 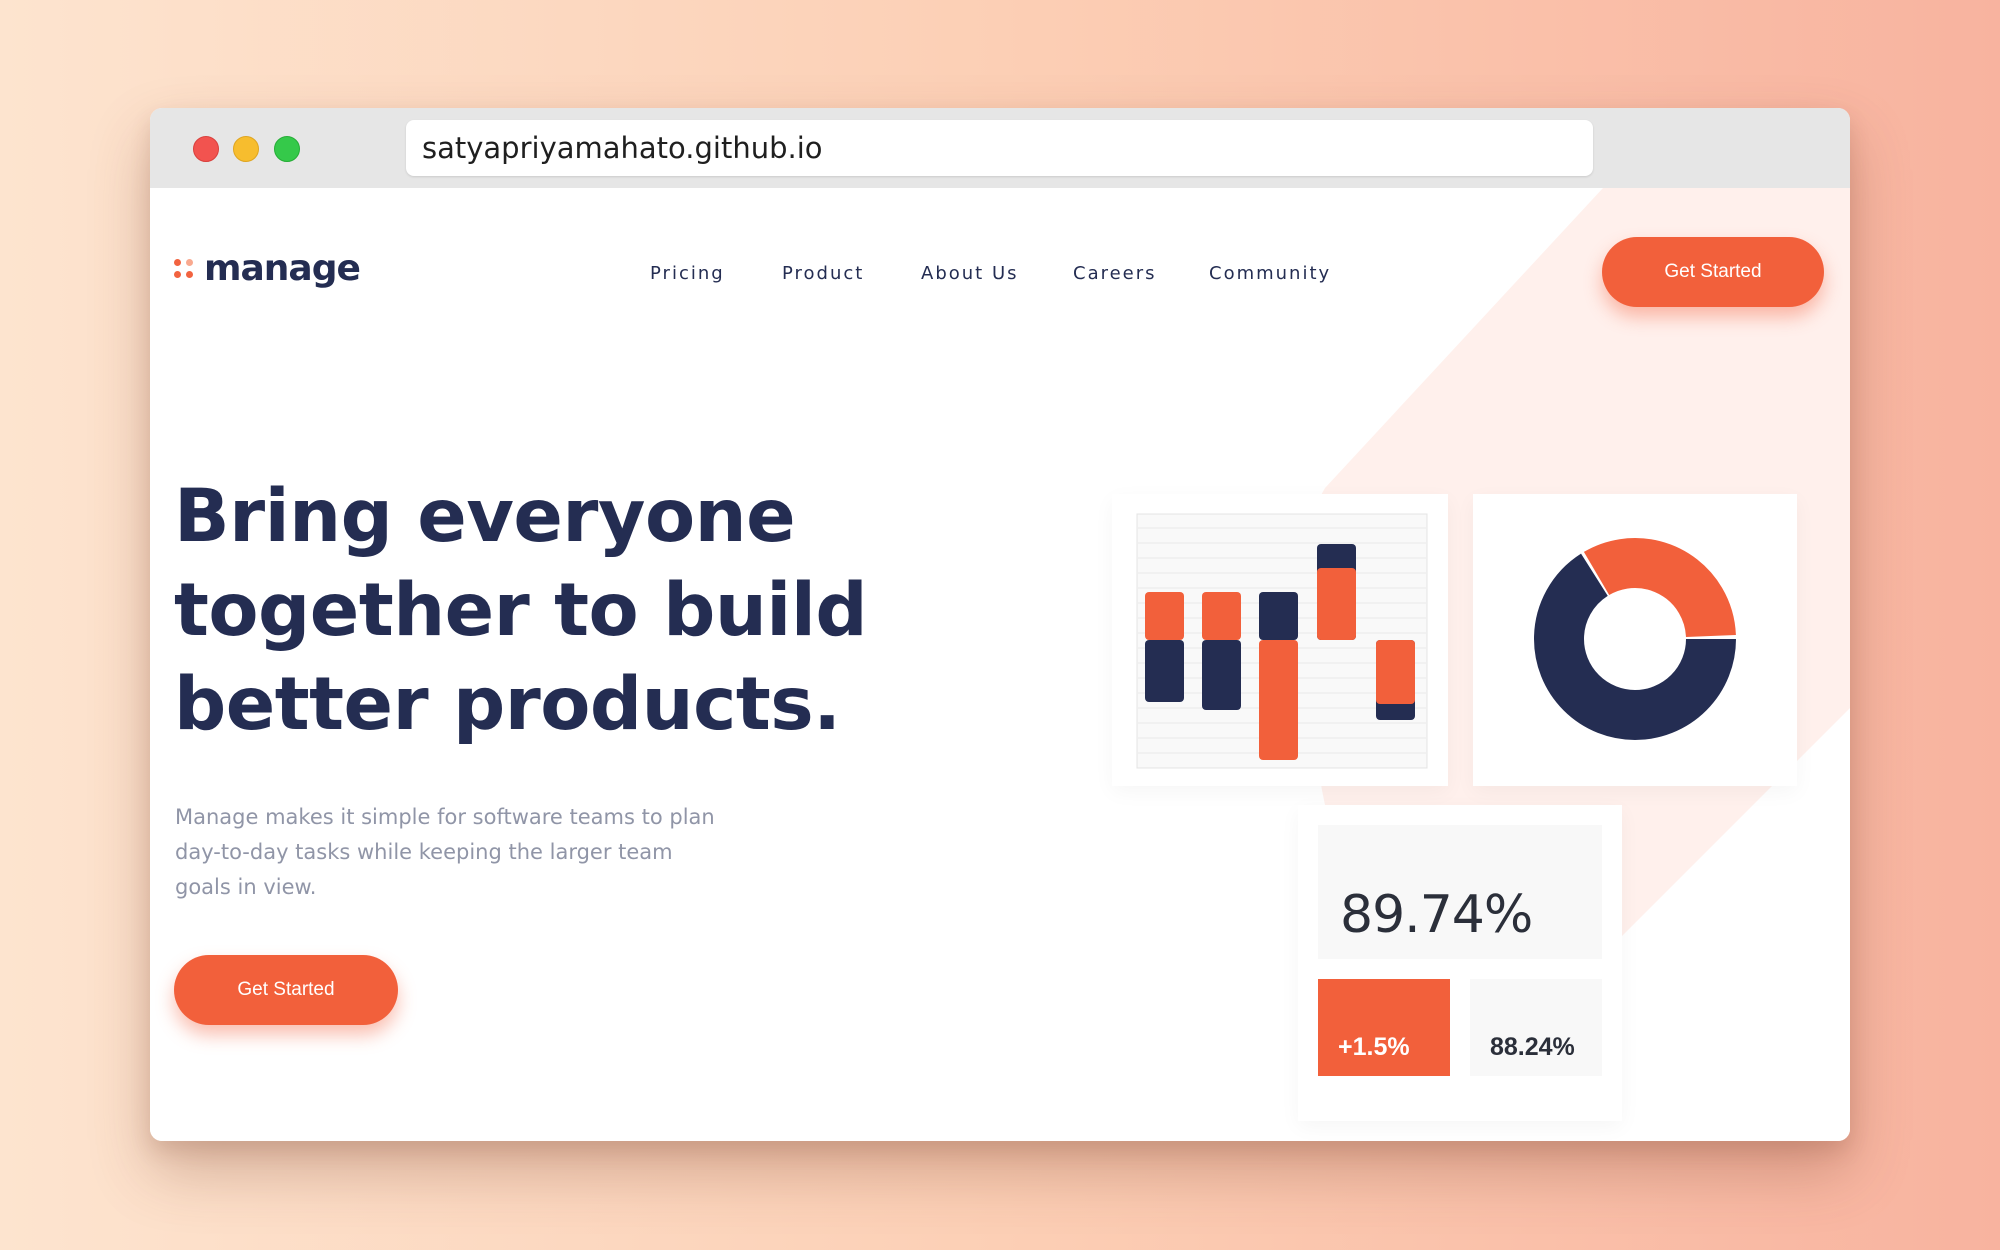 I want to click on logo-text: manage, so click(x=282, y=268).